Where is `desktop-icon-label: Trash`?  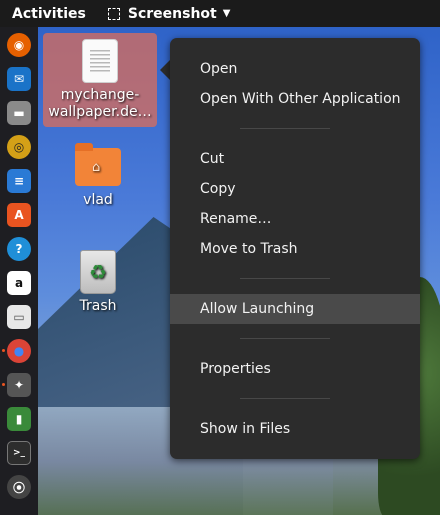
desktop-icon-label: Trash is located at coordinates (98, 306).